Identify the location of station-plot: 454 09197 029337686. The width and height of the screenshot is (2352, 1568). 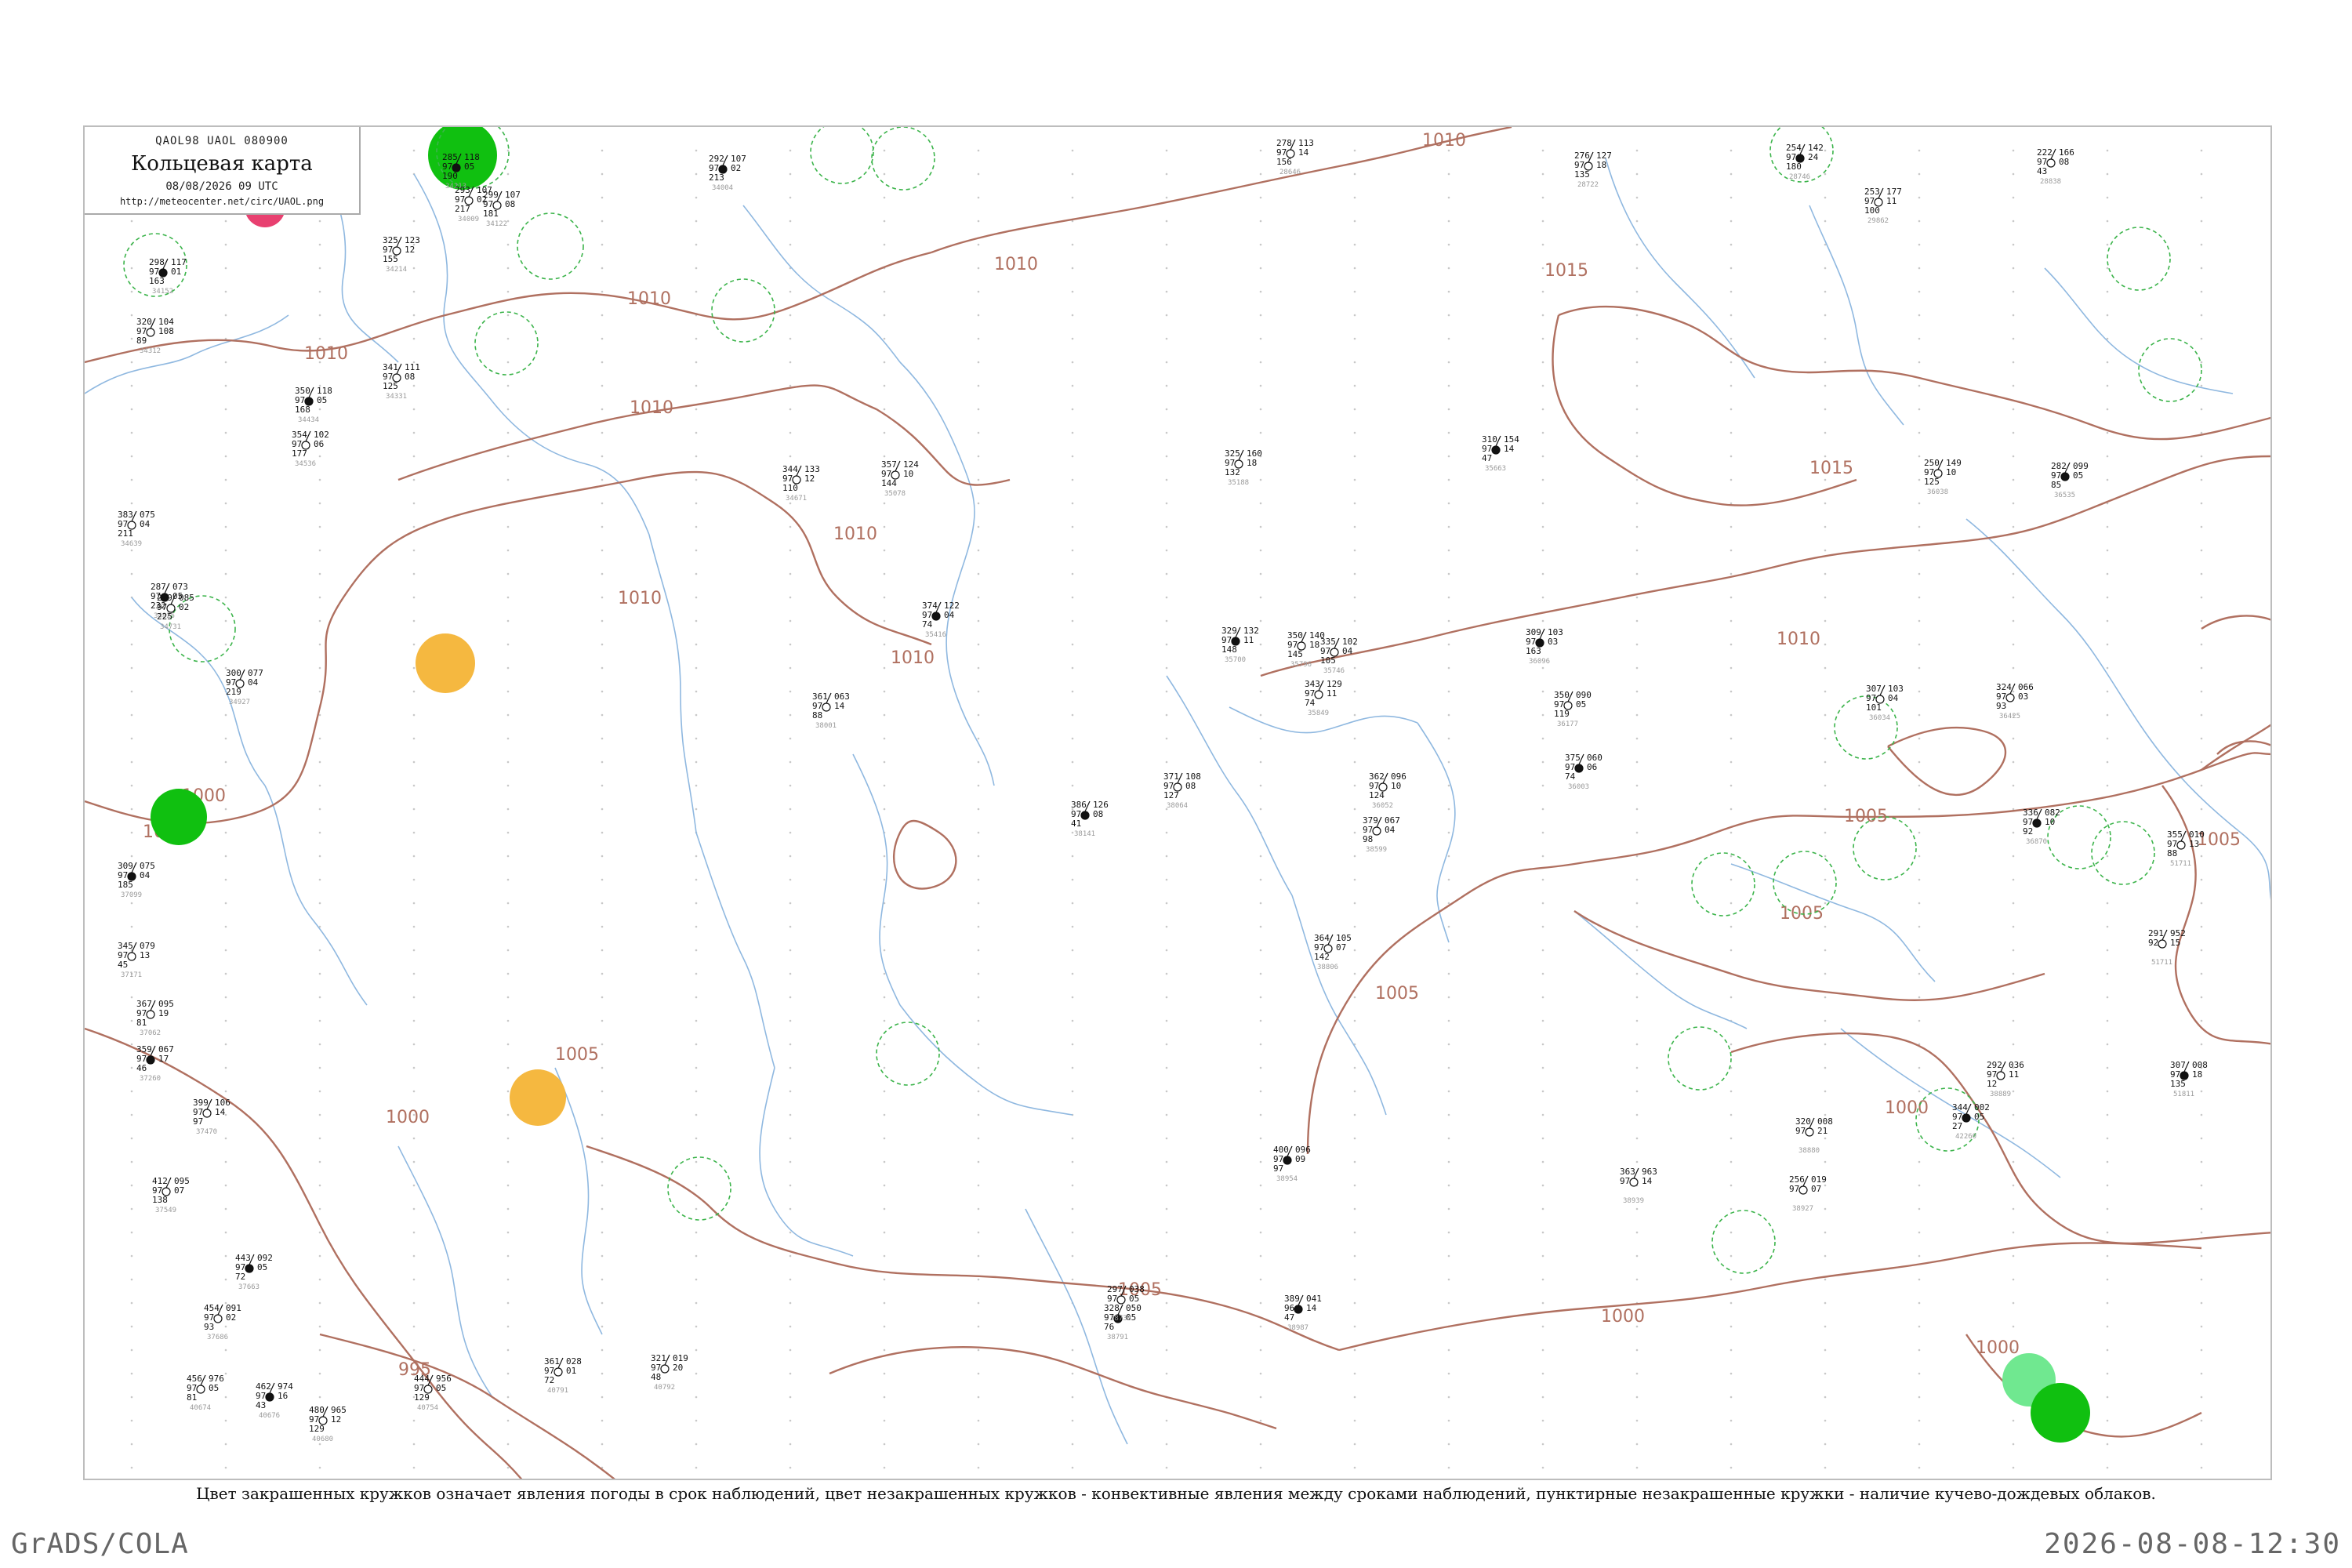
(222, 1322).